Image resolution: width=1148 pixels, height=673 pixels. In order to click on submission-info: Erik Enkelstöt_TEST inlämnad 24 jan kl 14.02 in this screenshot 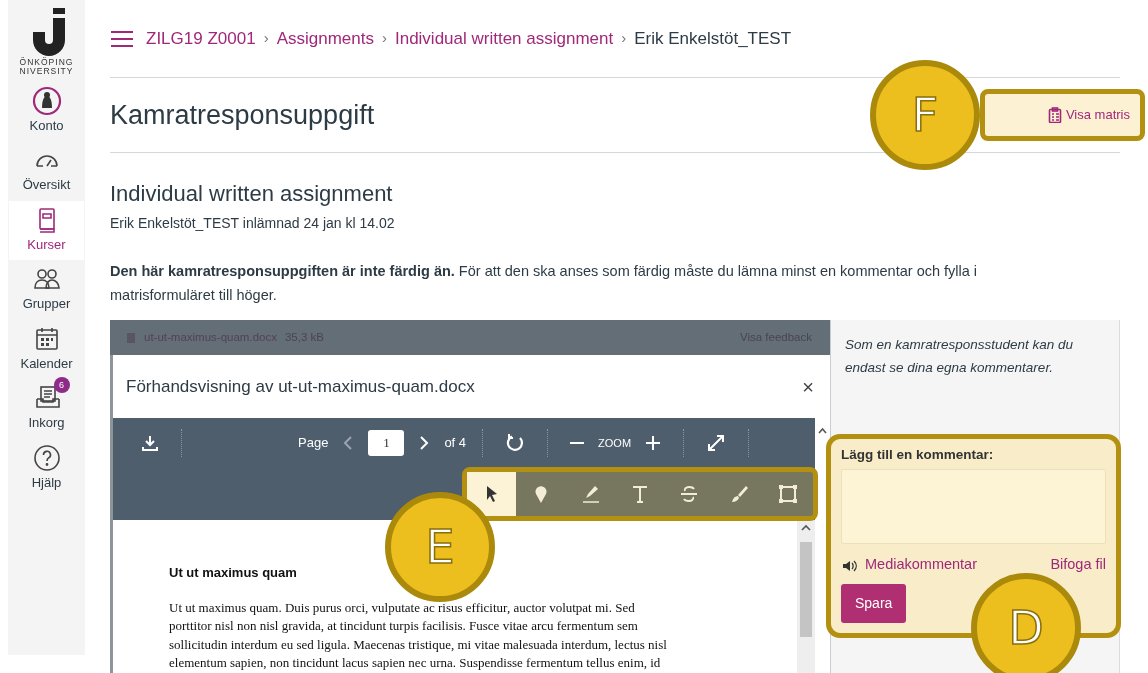, I will do `click(253, 224)`.